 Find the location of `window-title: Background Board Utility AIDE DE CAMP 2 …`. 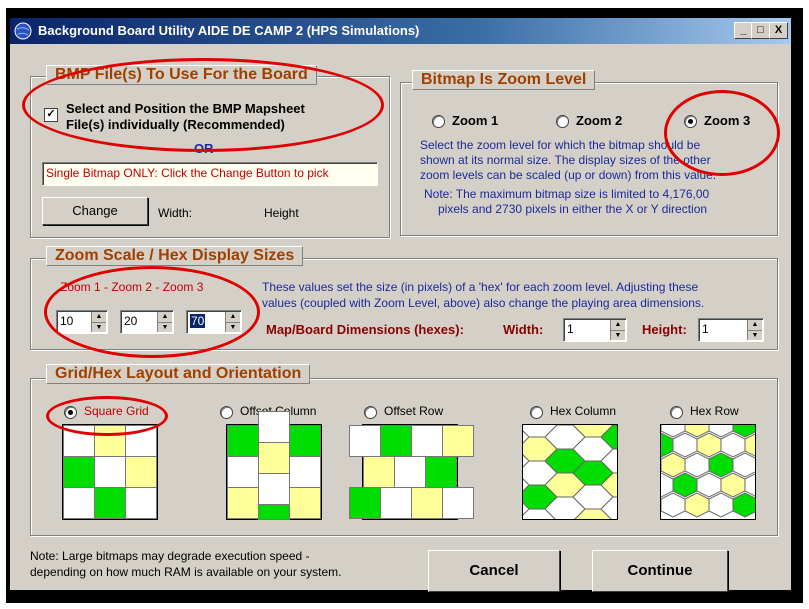

window-title: Background Board Utility AIDE DE CAMP 2 … is located at coordinates (229, 30).